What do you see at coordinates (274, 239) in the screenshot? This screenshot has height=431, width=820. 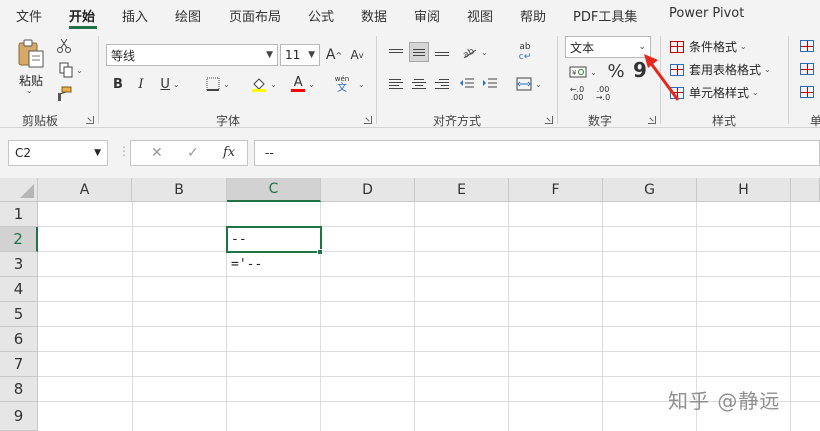 I see `active-cell-selection` at bounding box center [274, 239].